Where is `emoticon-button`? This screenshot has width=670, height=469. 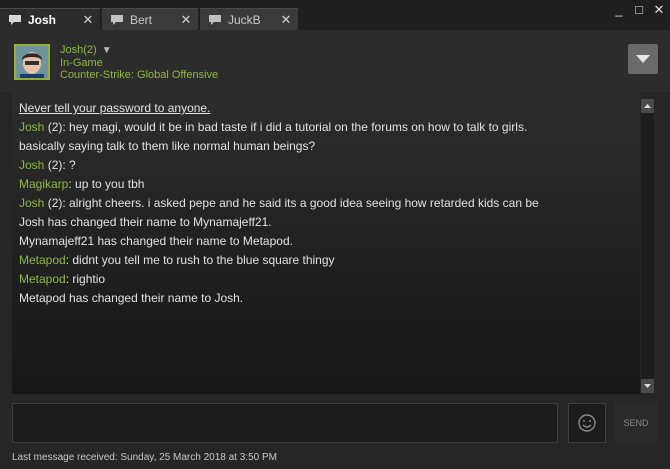 emoticon-button is located at coordinates (587, 423).